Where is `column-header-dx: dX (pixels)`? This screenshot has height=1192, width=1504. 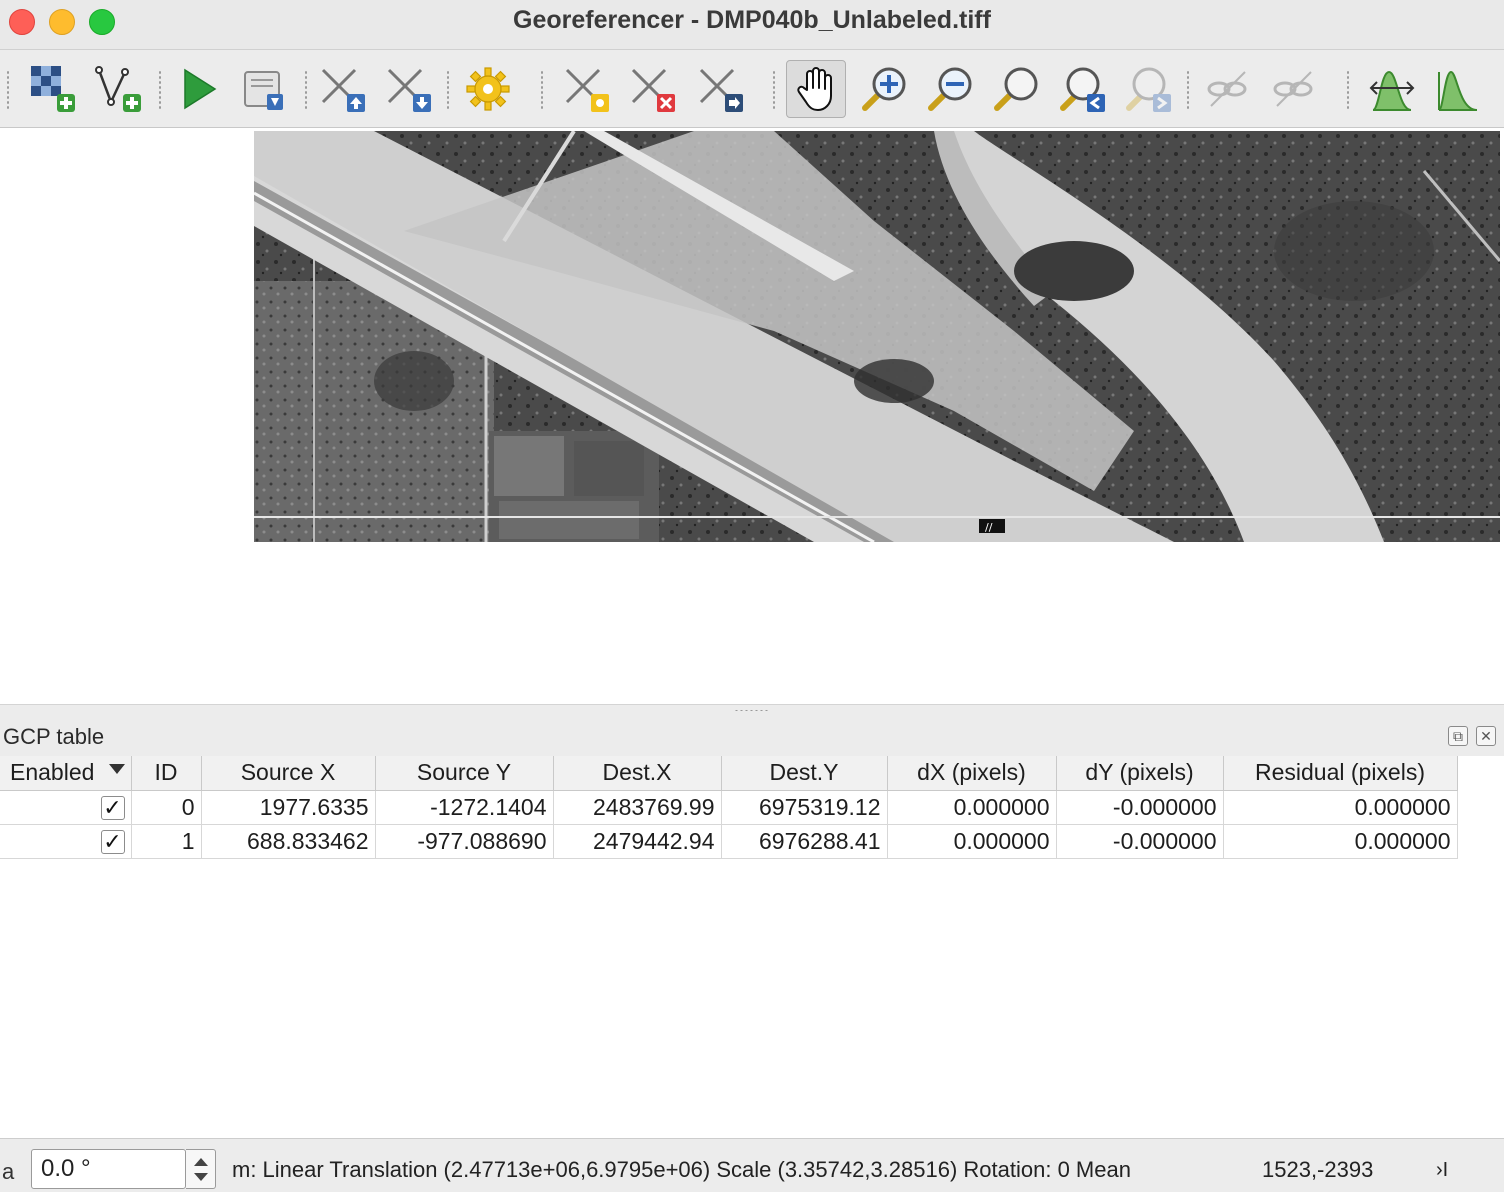
column-header-dx: dX (pixels) is located at coordinates (972, 773).